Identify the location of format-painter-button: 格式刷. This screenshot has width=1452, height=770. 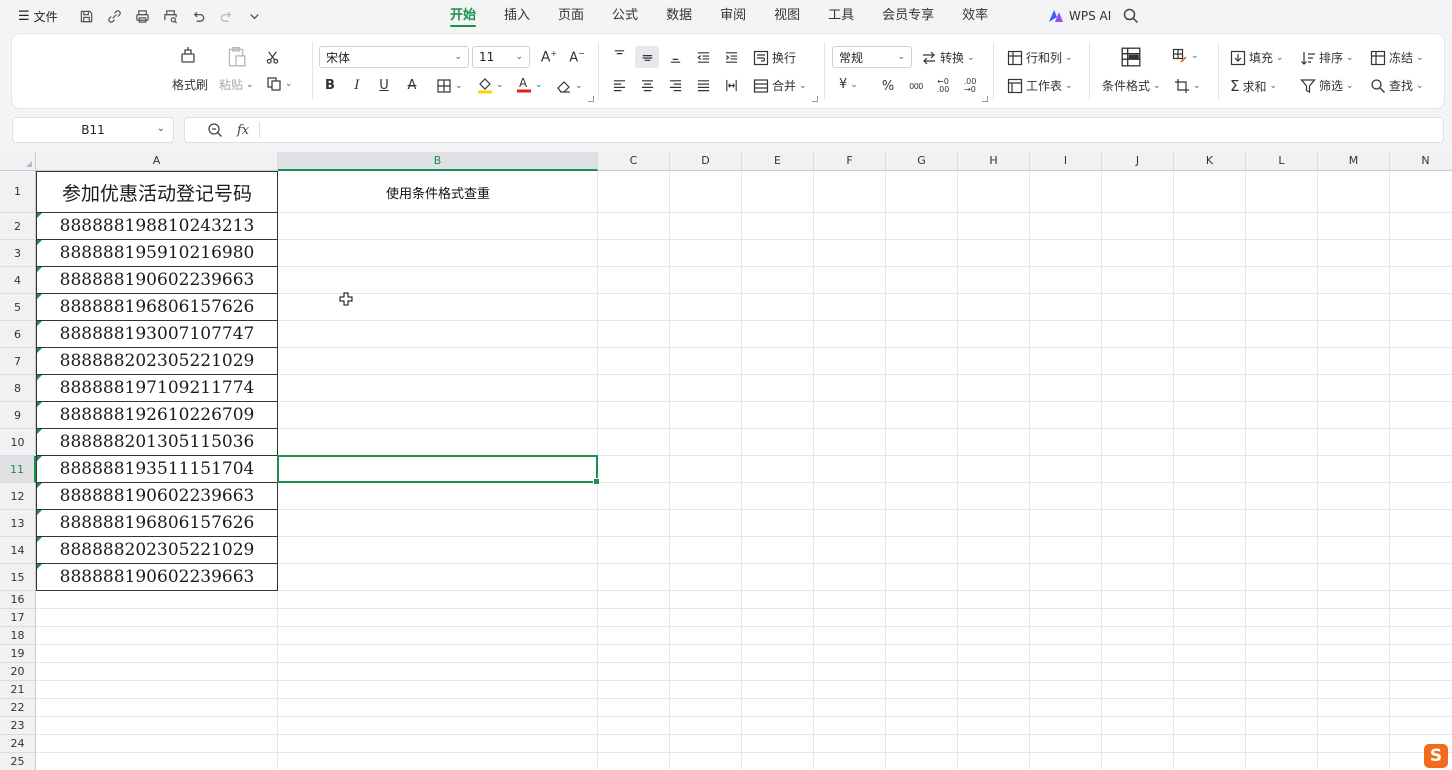
(190, 84).